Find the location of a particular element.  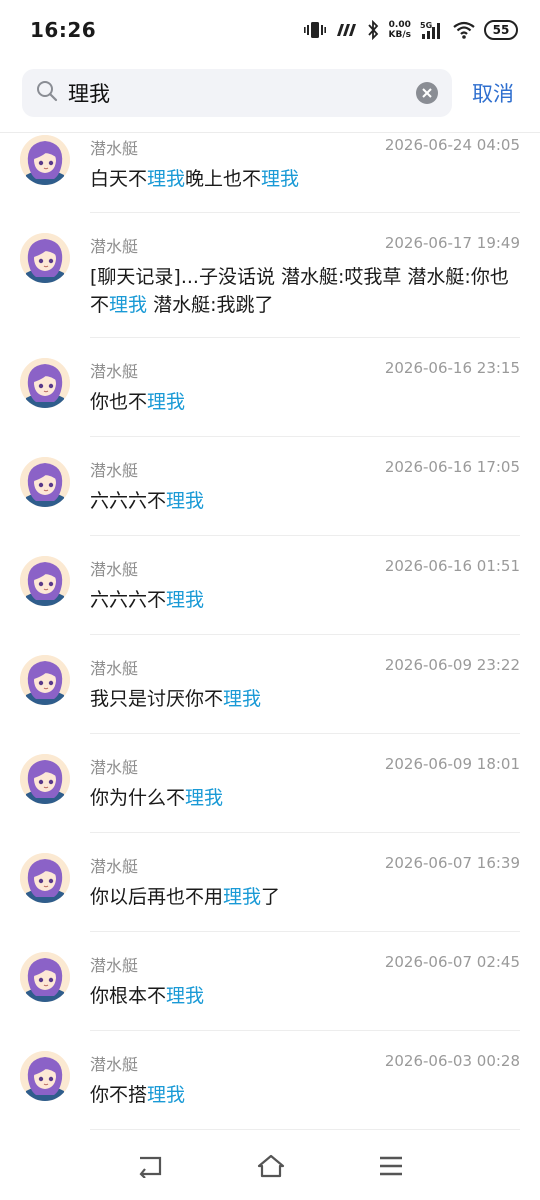

clear-icon is located at coordinates (427, 93).